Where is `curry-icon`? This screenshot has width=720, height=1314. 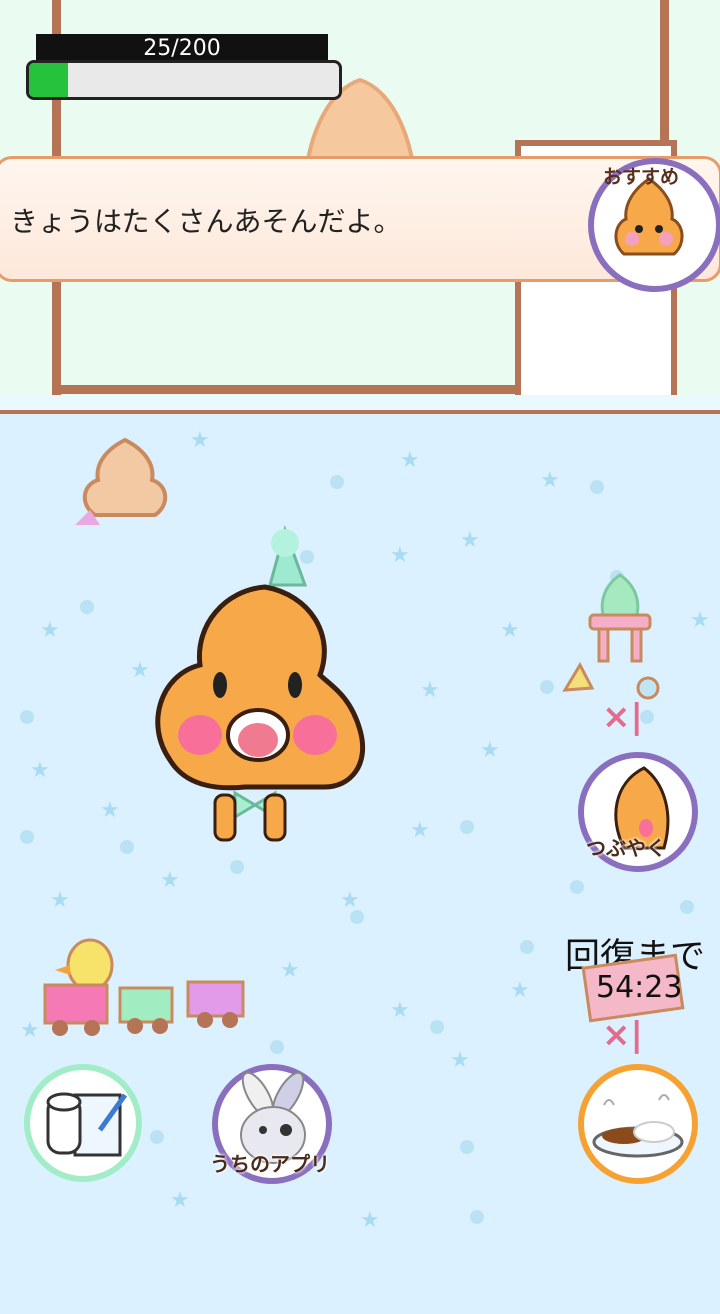
curry-icon is located at coordinates (638, 1126).